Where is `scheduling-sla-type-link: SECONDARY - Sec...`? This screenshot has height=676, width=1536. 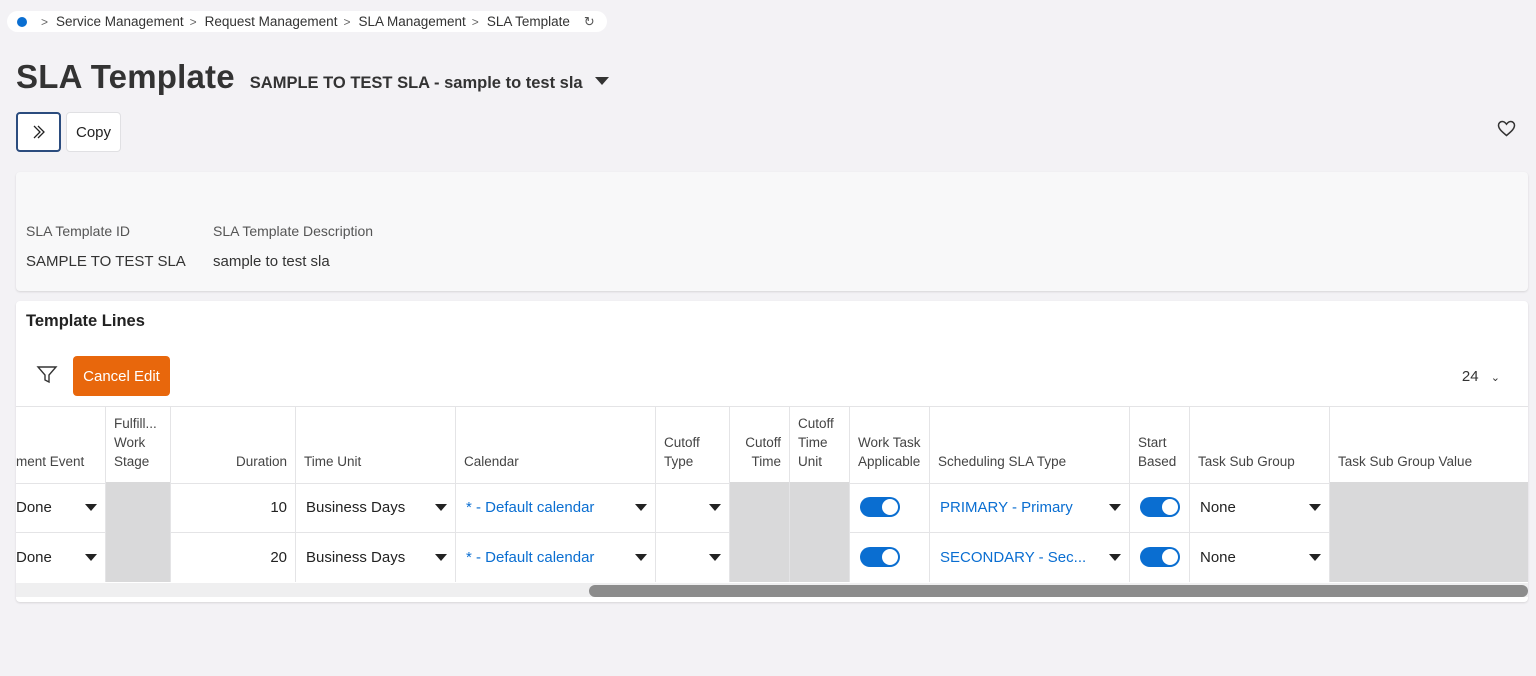 scheduling-sla-type-link: SECONDARY - Sec... is located at coordinates (1013, 557).